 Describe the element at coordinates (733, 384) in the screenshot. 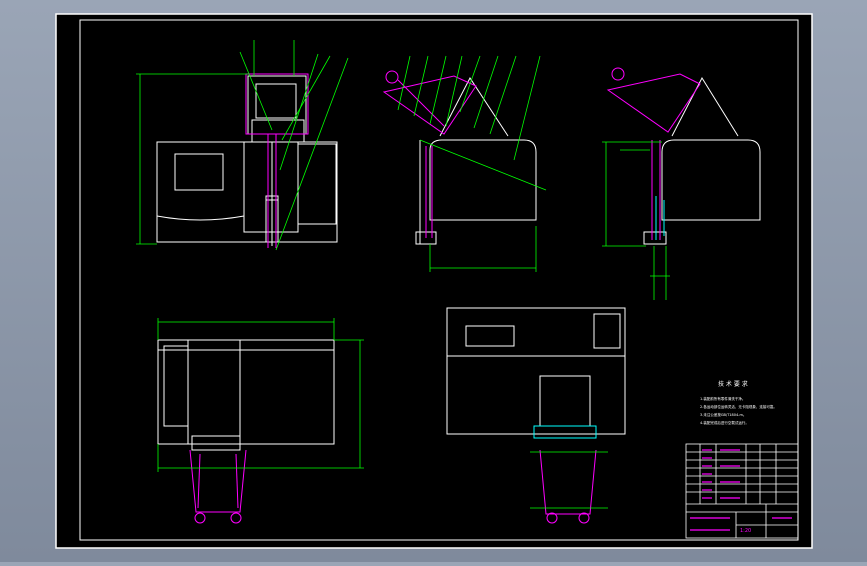

I see `notes-title: 技 术 要 求` at that location.